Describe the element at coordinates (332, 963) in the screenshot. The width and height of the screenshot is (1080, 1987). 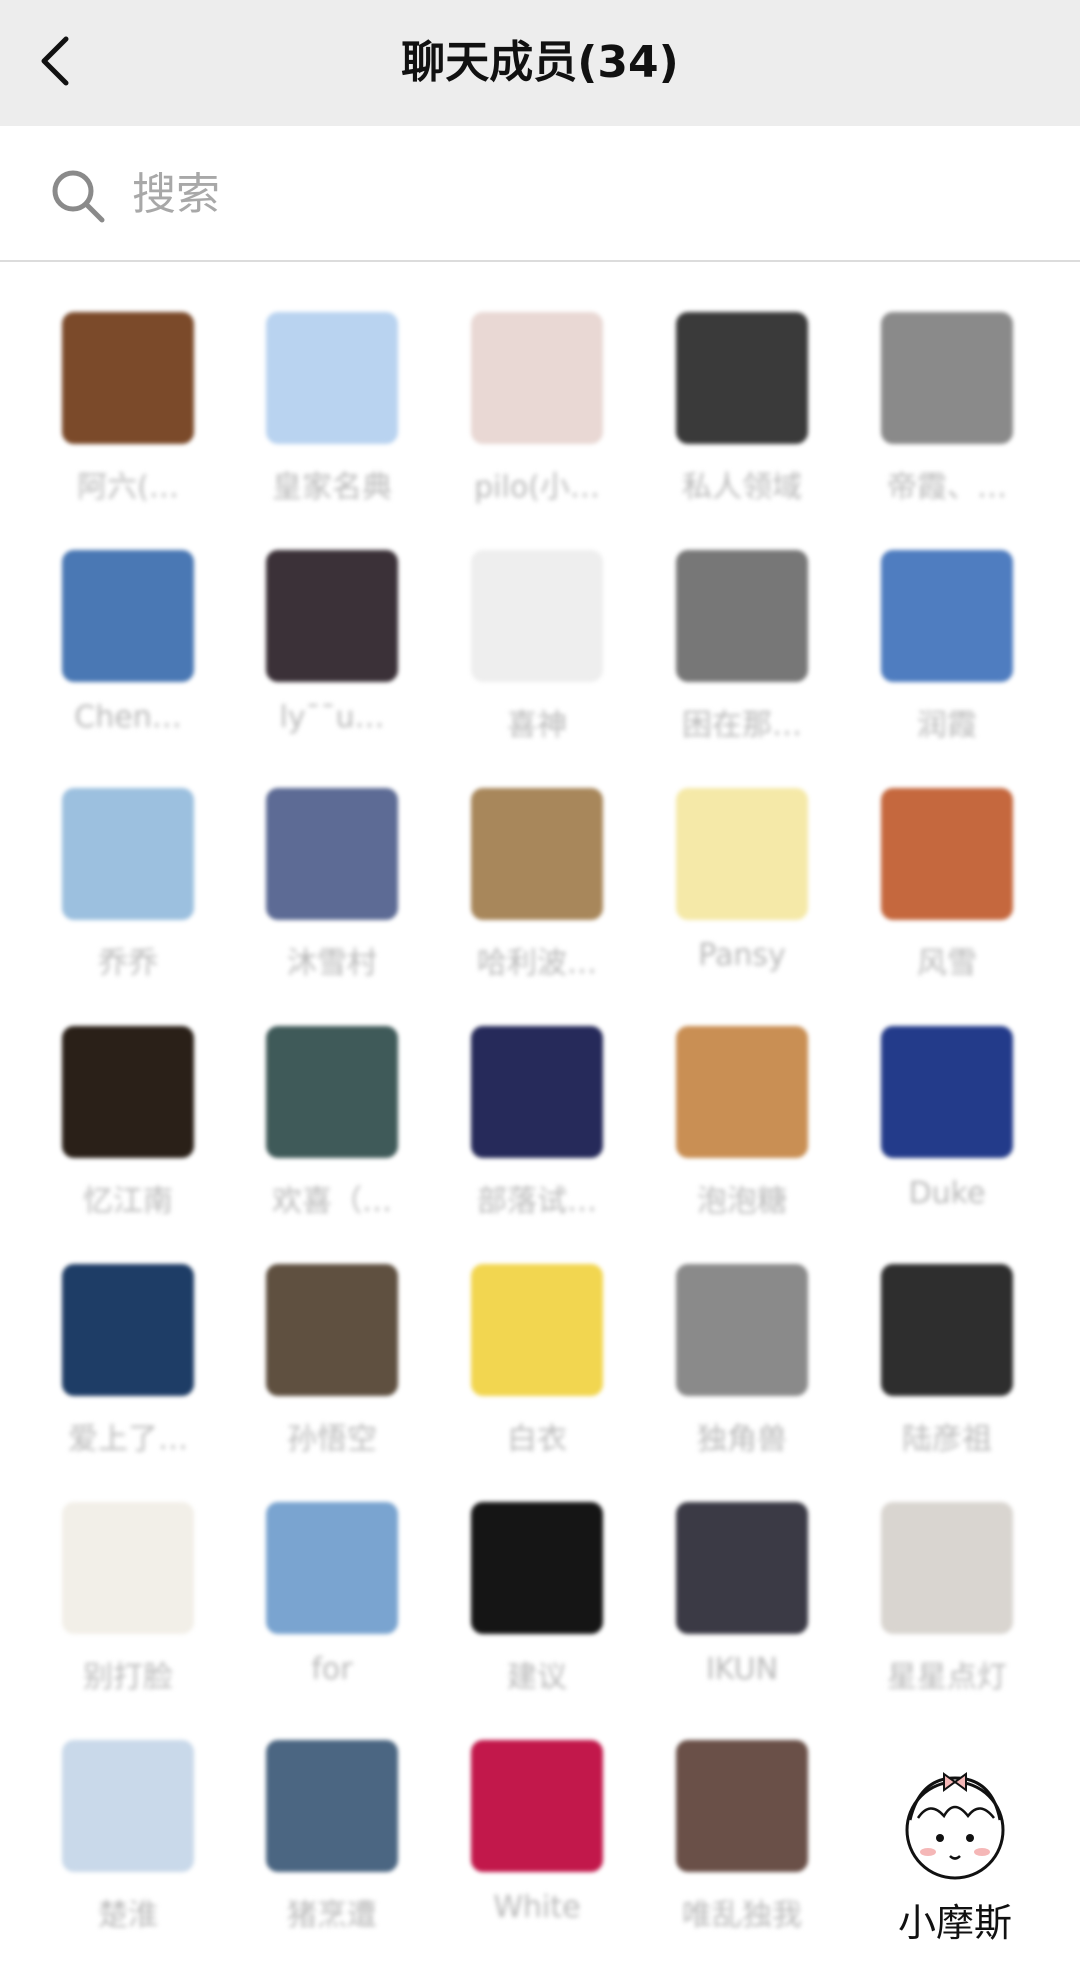
I see `member-name: 沐雪村` at that location.